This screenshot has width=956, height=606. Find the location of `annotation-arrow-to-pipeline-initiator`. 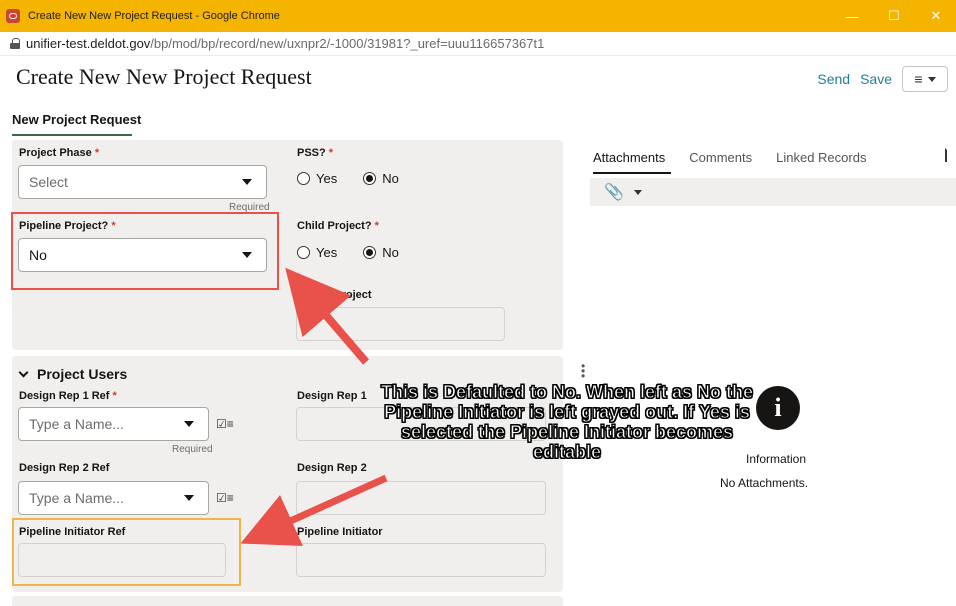

annotation-arrow-to-pipeline-initiator is located at coordinates (314, 510).